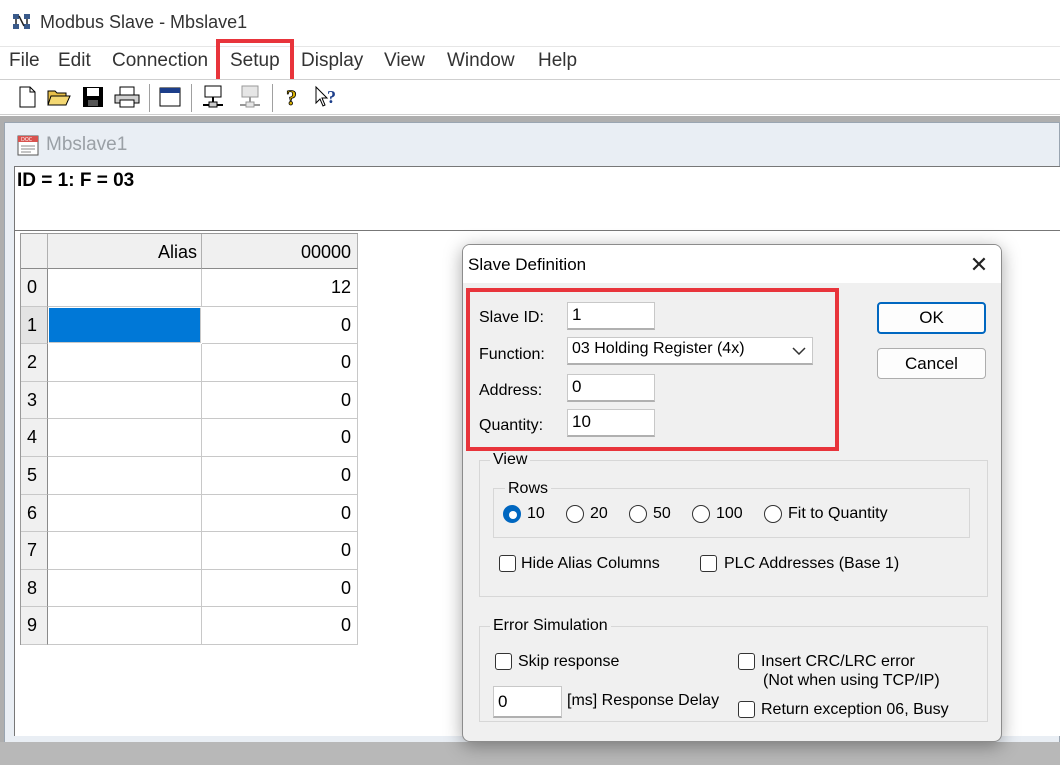 Image resolution: width=1060 pixels, height=765 pixels. What do you see at coordinates (550, 626) in the screenshot?
I see `error-simulation-title: Error Simulation` at bounding box center [550, 626].